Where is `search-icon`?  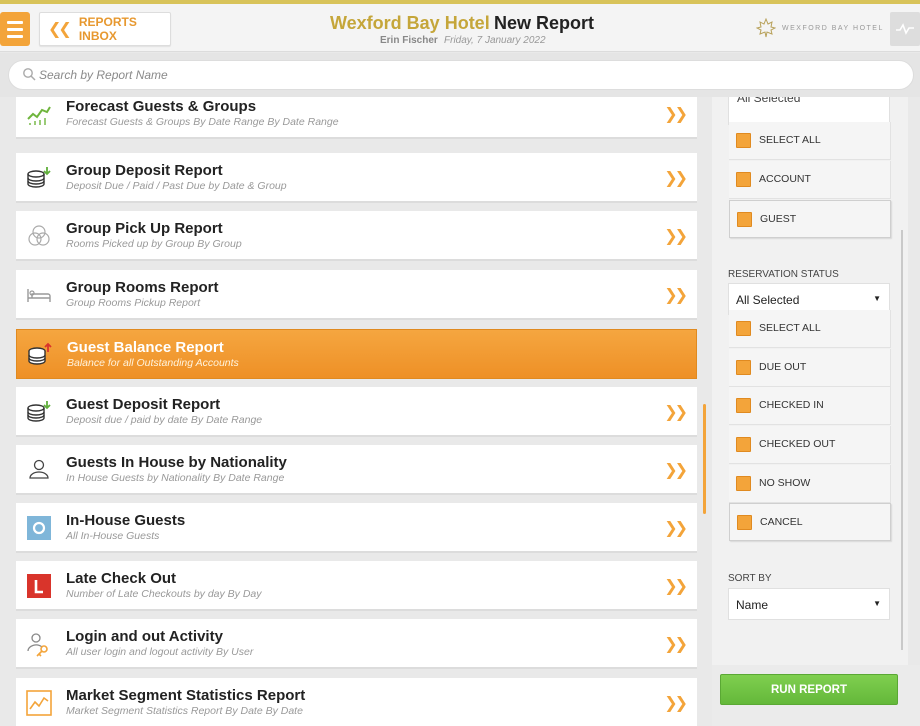 search-icon is located at coordinates (29, 74).